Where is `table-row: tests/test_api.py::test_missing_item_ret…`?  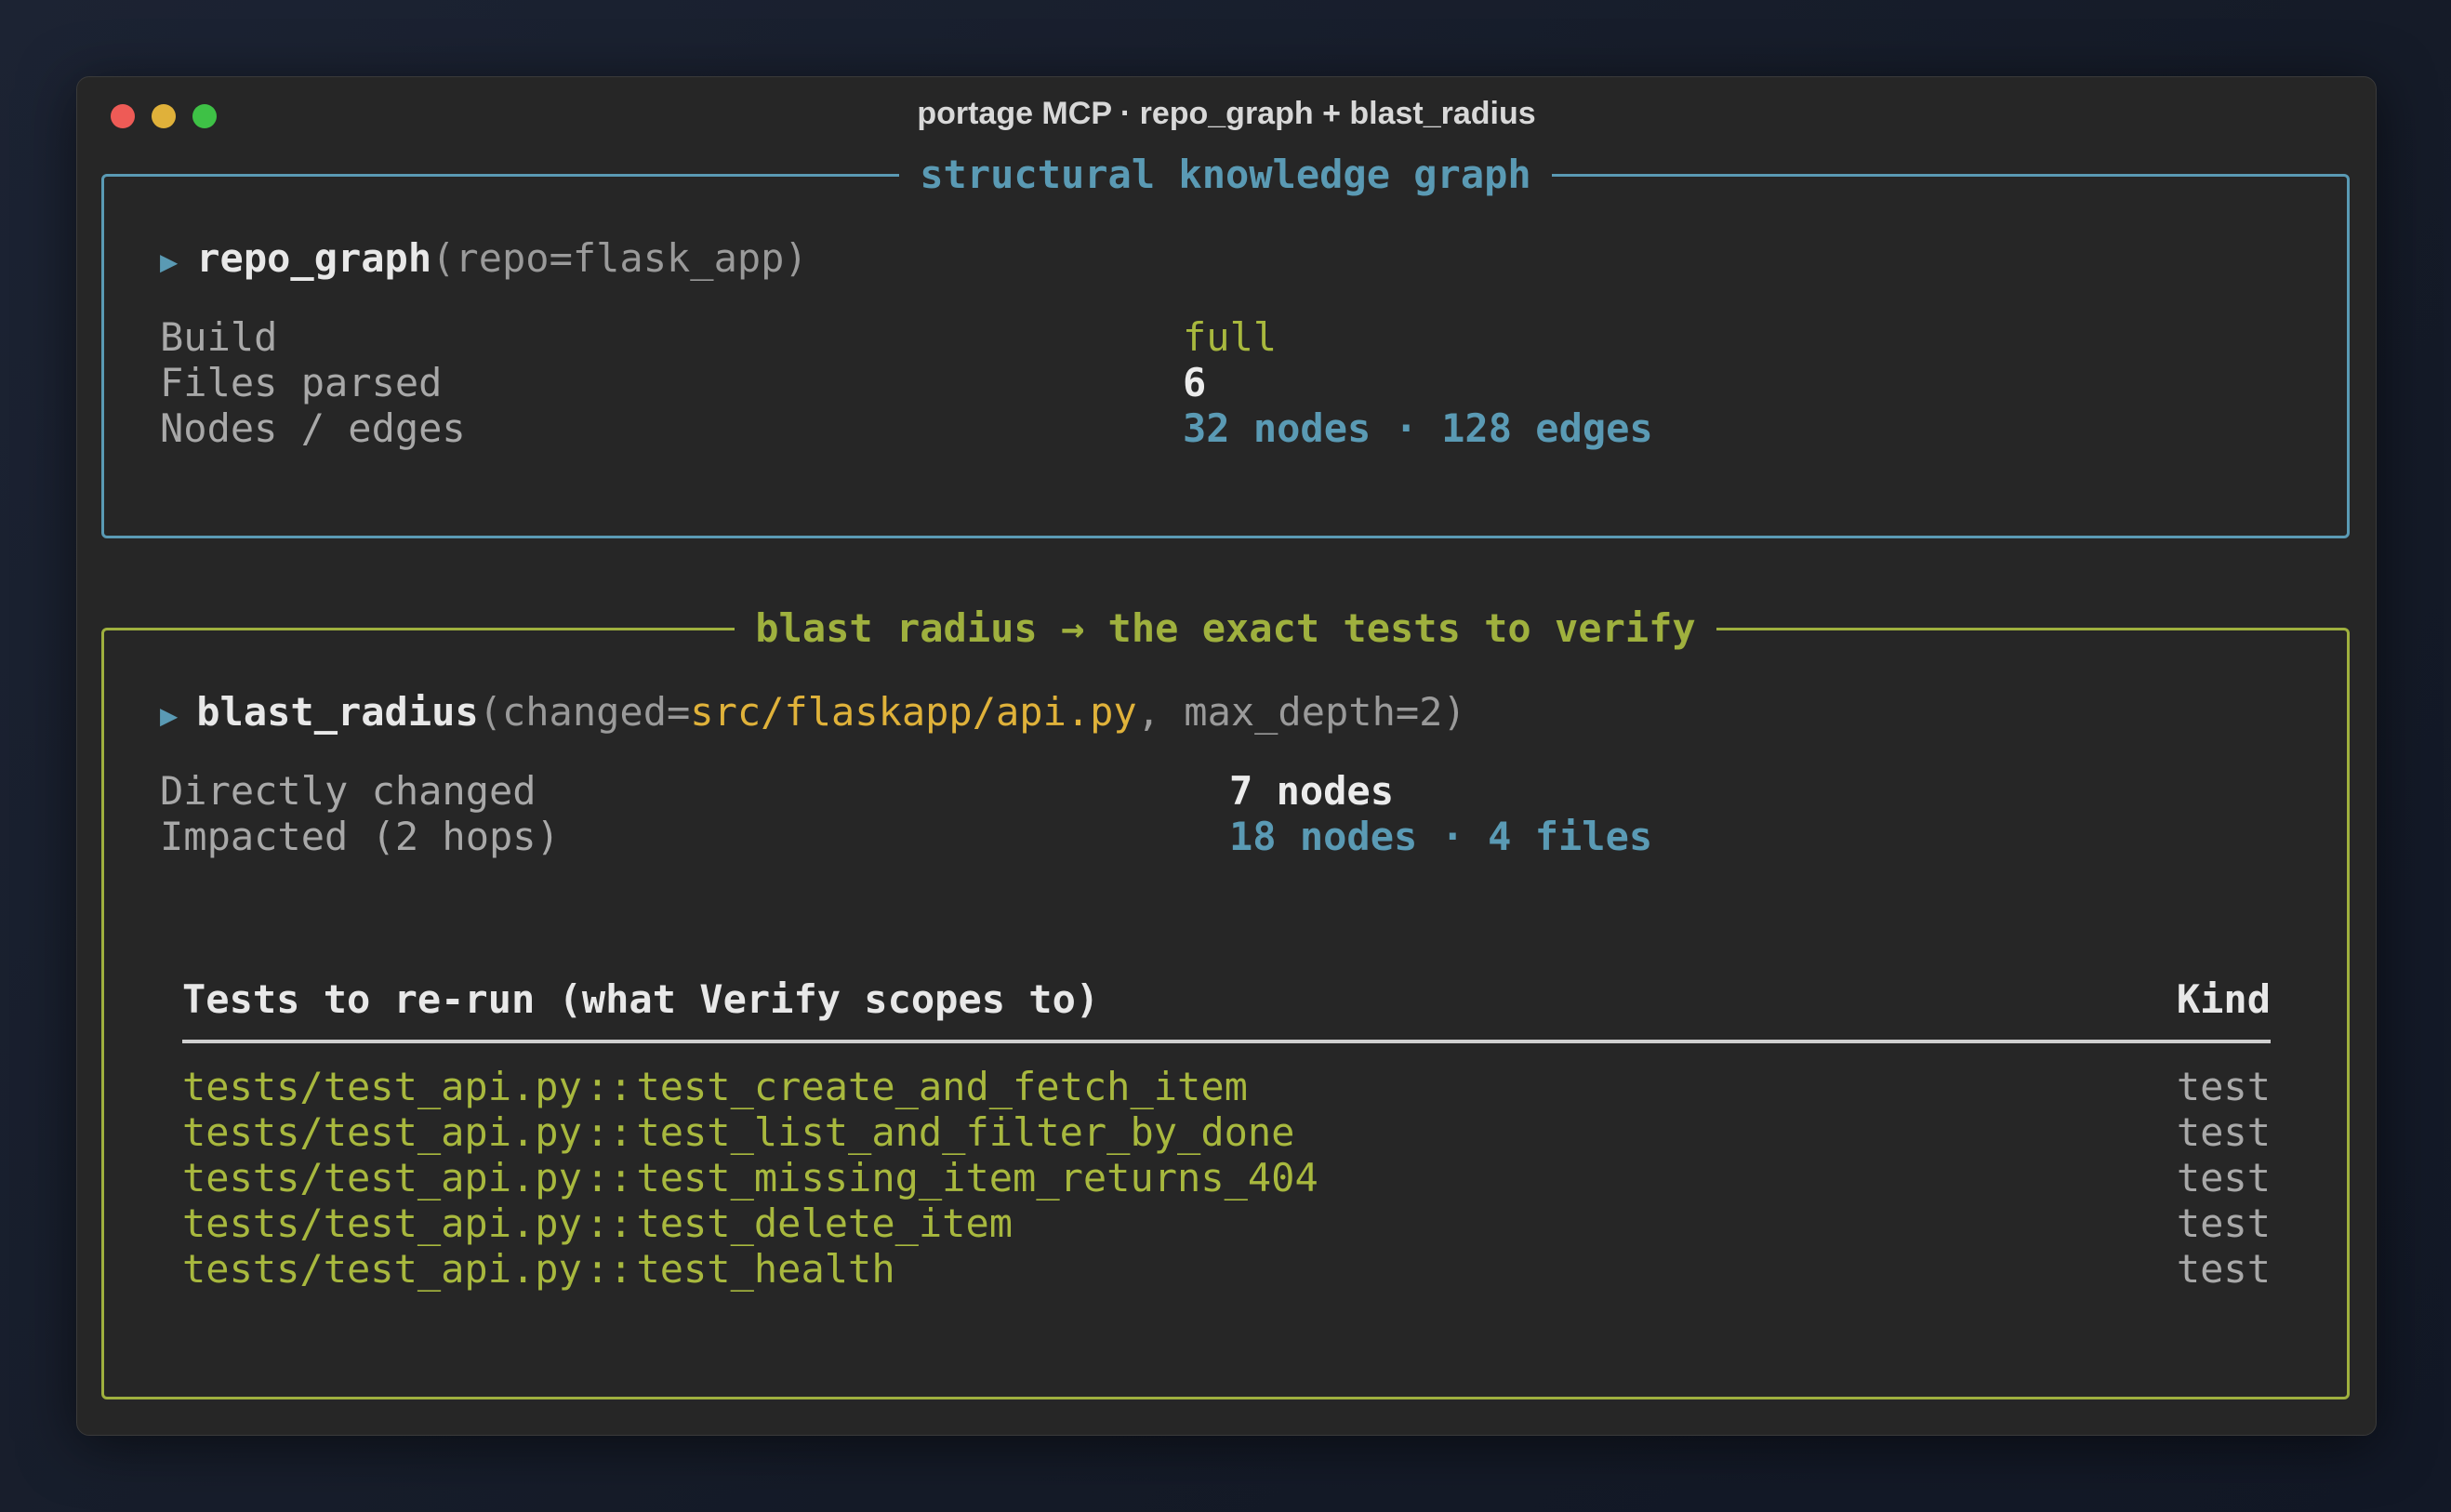
table-row: tests/test_api.py::test_missing_item_ret… is located at coordinates (1227, 1177).